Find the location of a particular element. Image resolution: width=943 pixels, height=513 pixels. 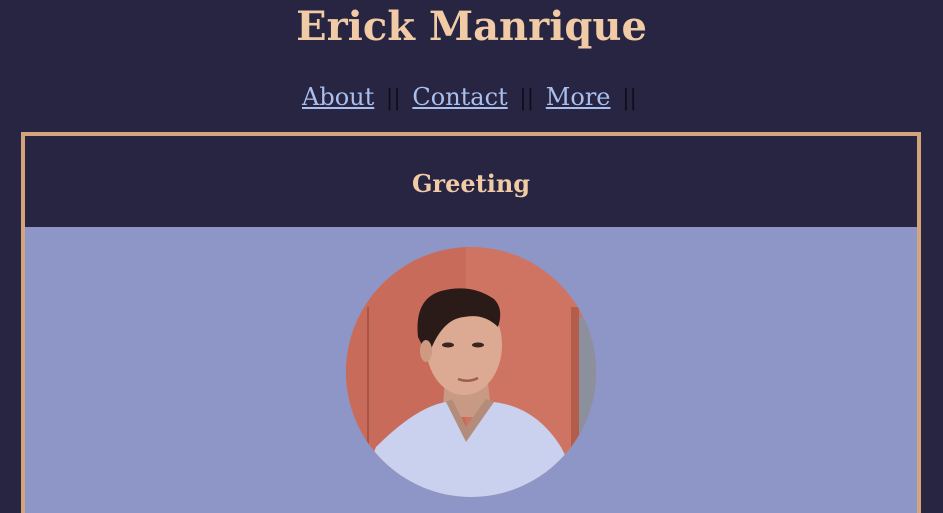

nav-link-contact: Contact is located at coordinates (459, 97).